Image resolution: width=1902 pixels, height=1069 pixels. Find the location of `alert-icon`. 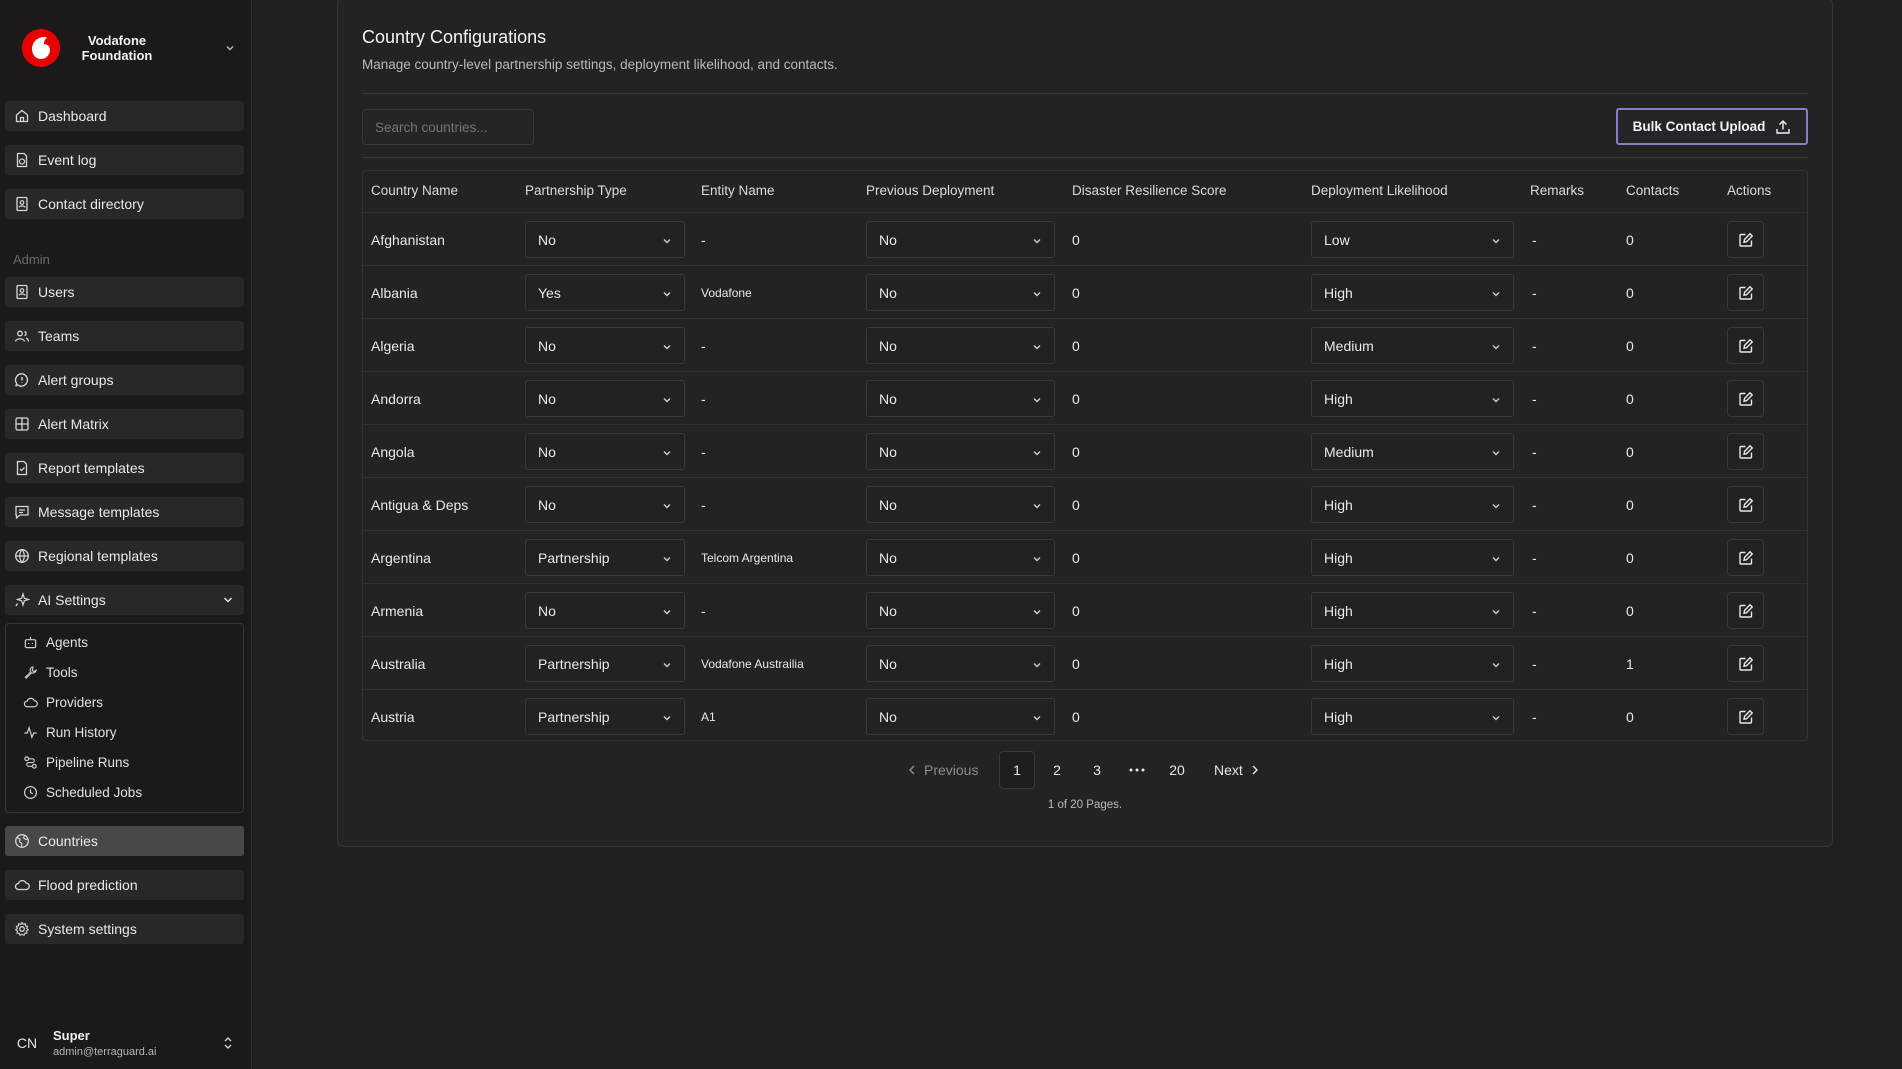

alert-icon is located at coordinates (22, 380).